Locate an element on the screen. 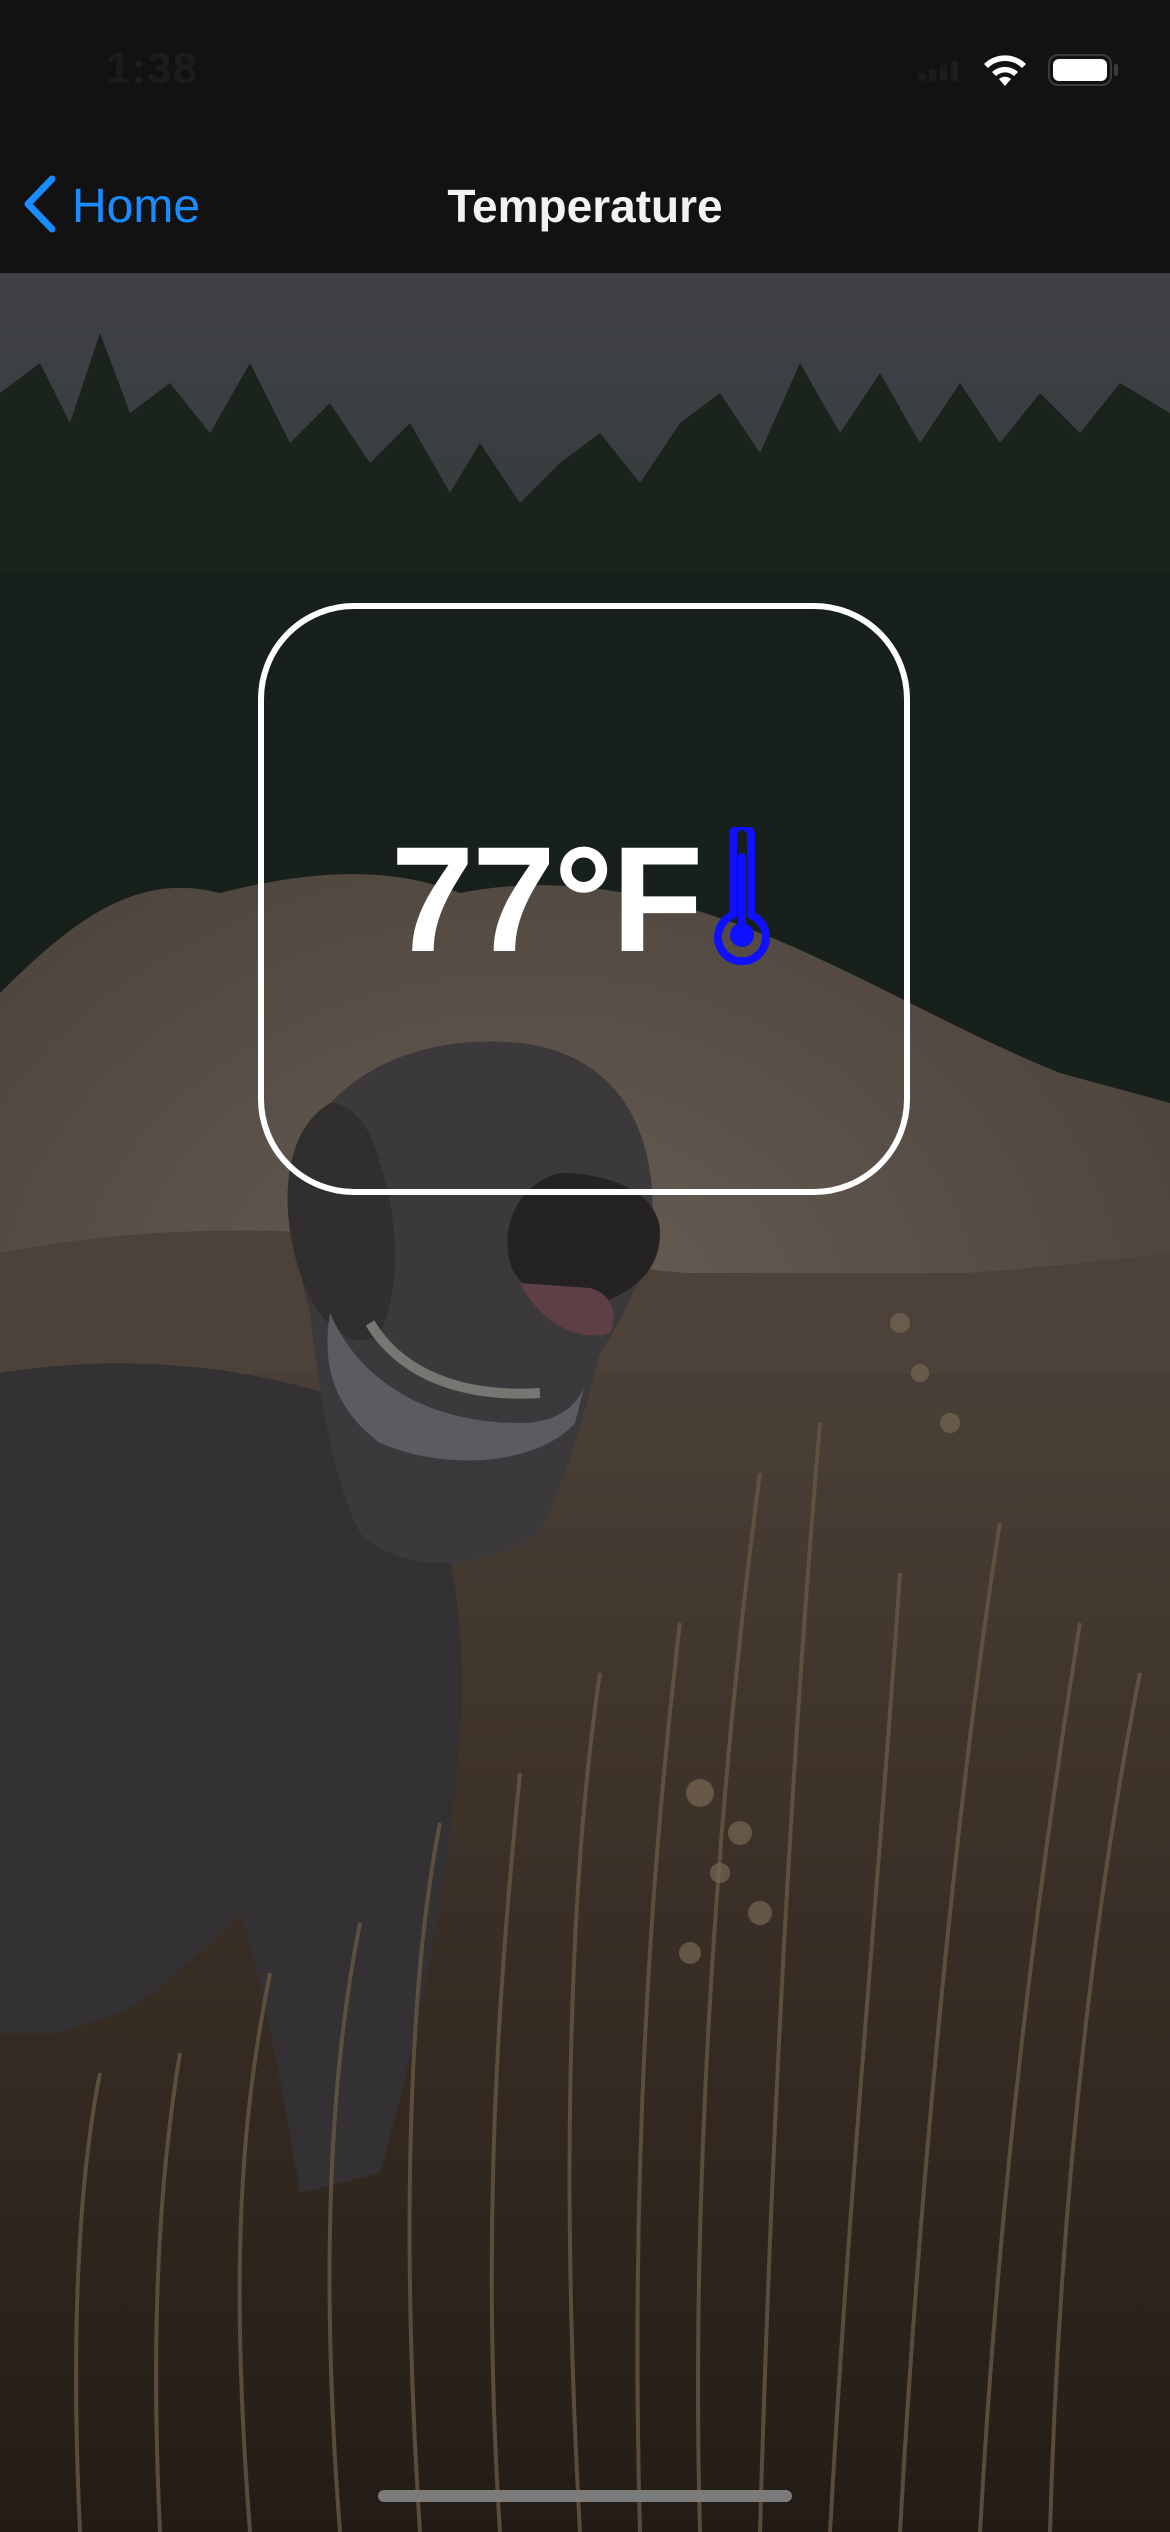  temperature-card: 77°F is located at coordinates (584, 899).